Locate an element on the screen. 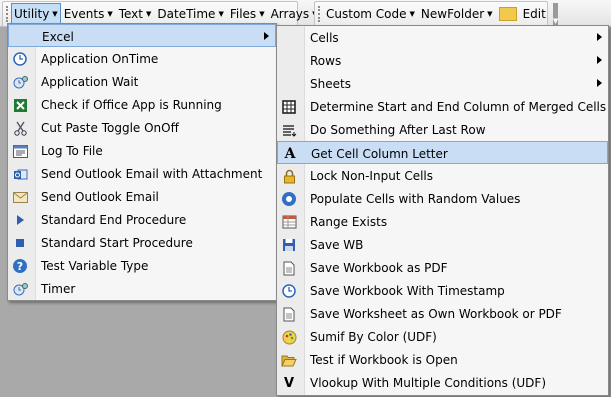  utility-menu-button: Utility ▼ is located at coordinates (36, 14).